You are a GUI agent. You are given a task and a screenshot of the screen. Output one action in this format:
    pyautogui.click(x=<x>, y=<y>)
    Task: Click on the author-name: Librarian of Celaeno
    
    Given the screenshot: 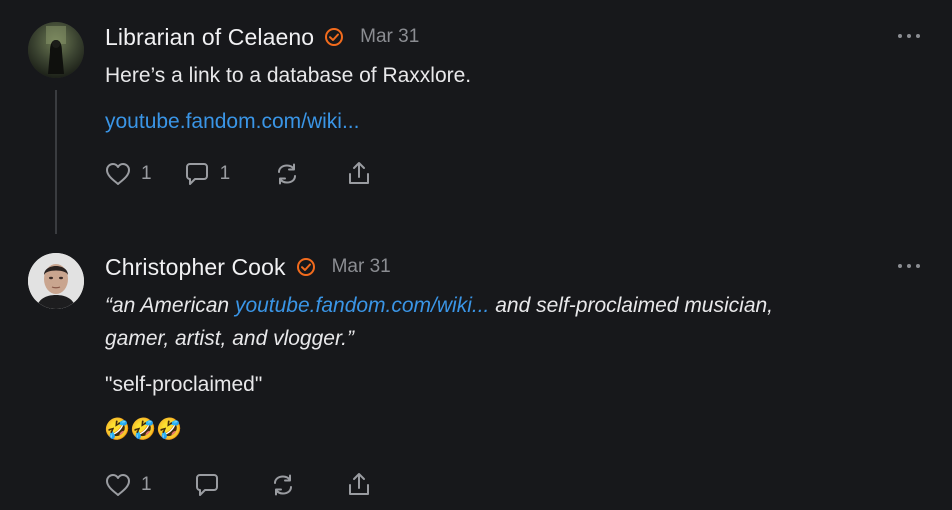 What is the action you would take?
    pyautogui.click(x=209, y=37)
    